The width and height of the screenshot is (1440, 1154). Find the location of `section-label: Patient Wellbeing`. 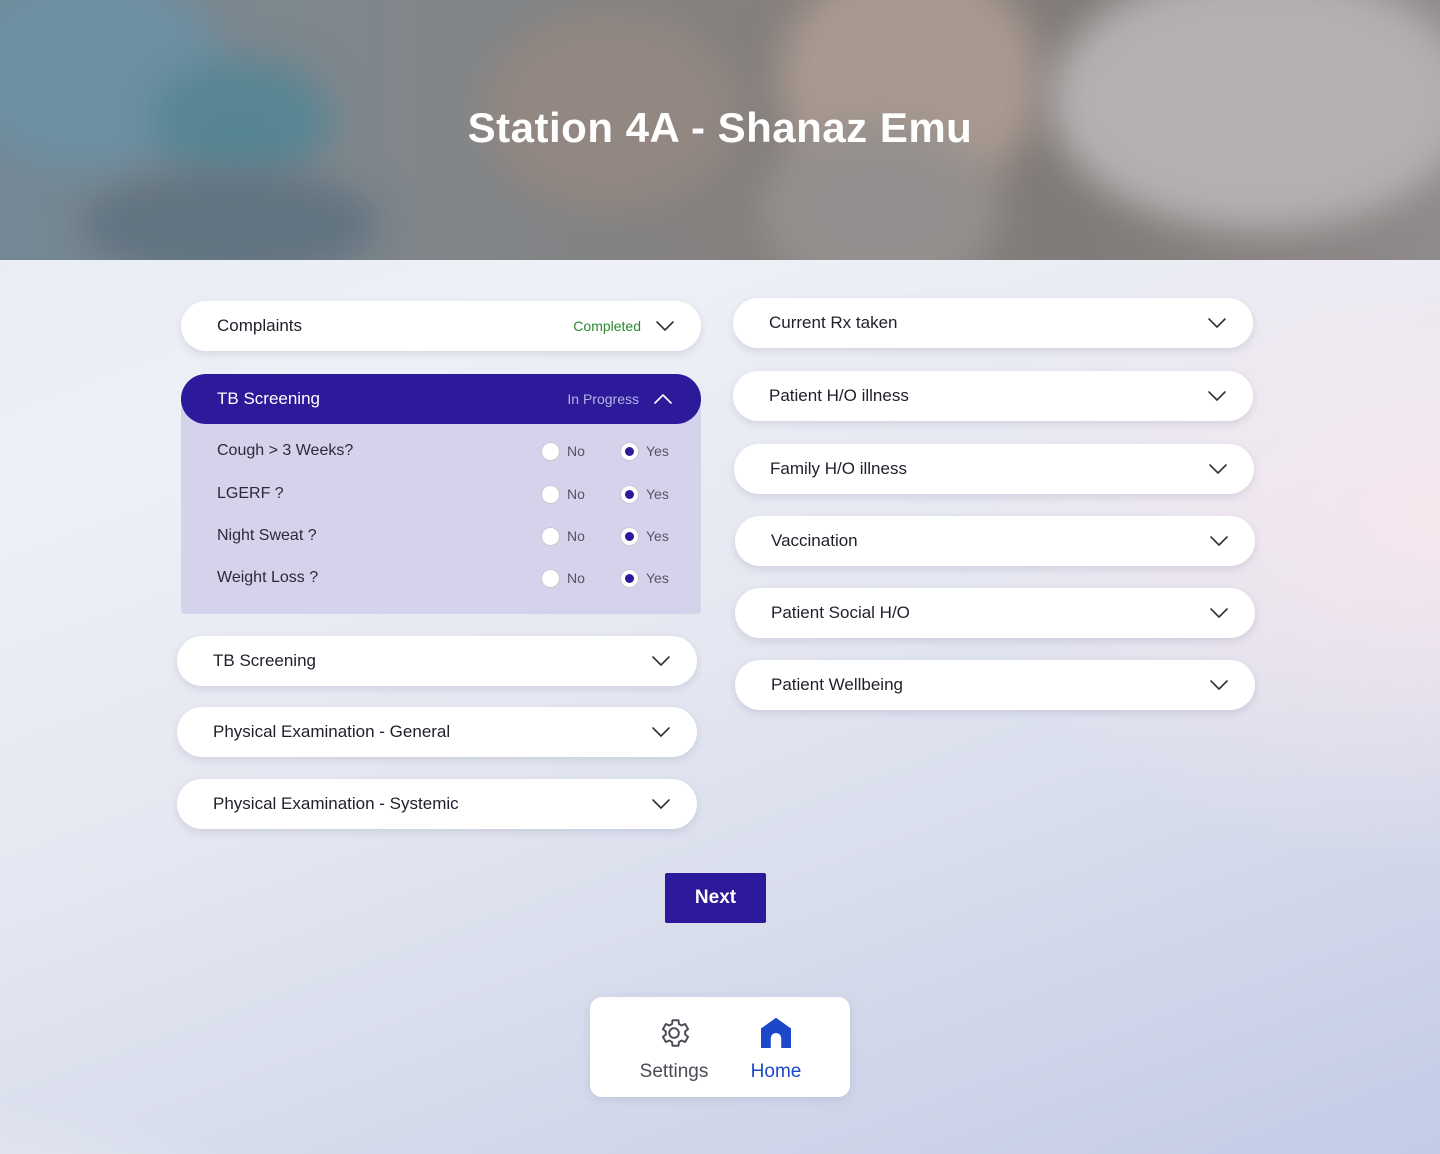

section-label: Patient Wellbeing is located at coordinates (837, 684).